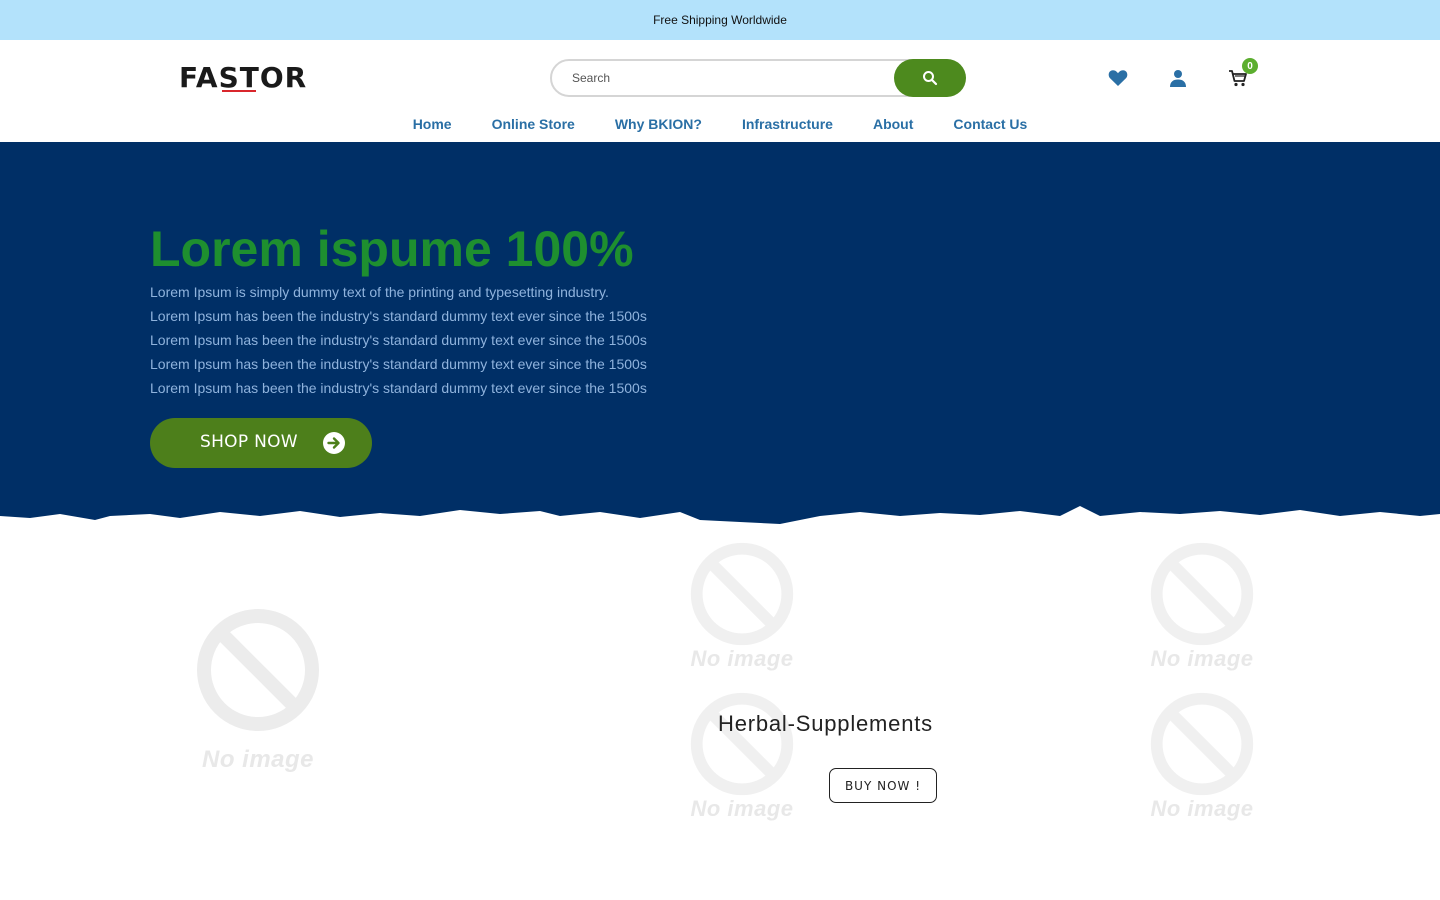  Describe the element at coordinates (243, 77) in the screenshot. I see `site-logo: FASTOR` at that location.